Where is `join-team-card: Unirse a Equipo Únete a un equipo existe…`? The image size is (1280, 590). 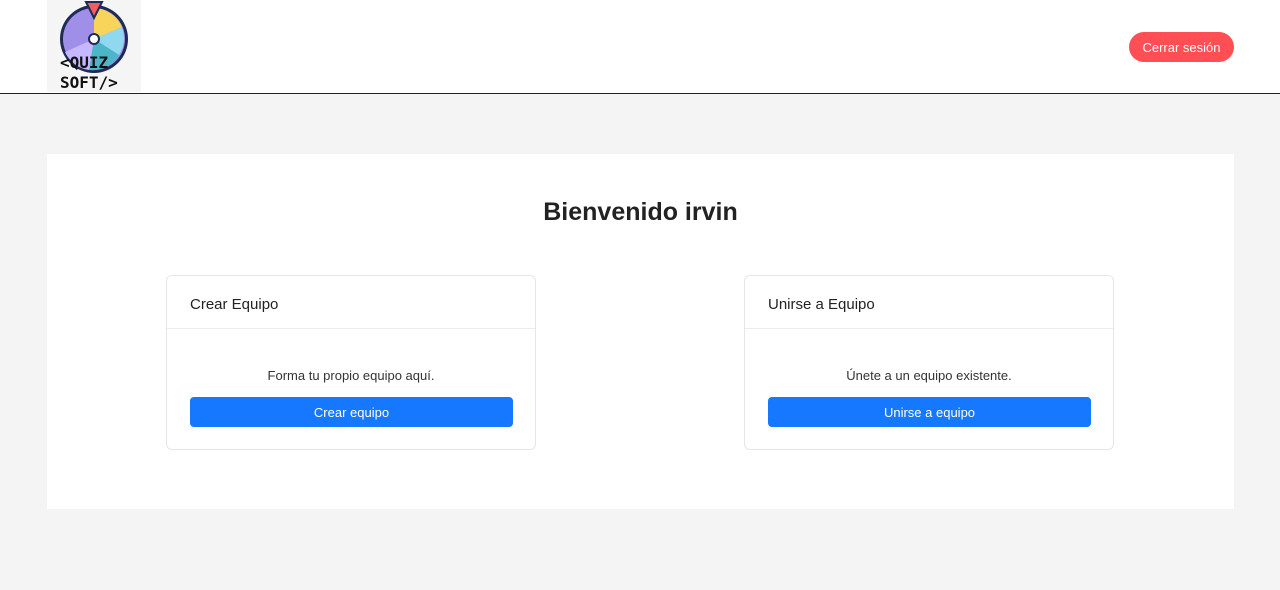 join-team-card: Unirse a Equipo Únete a un equipo existe… is located at coordinates (929, 362).